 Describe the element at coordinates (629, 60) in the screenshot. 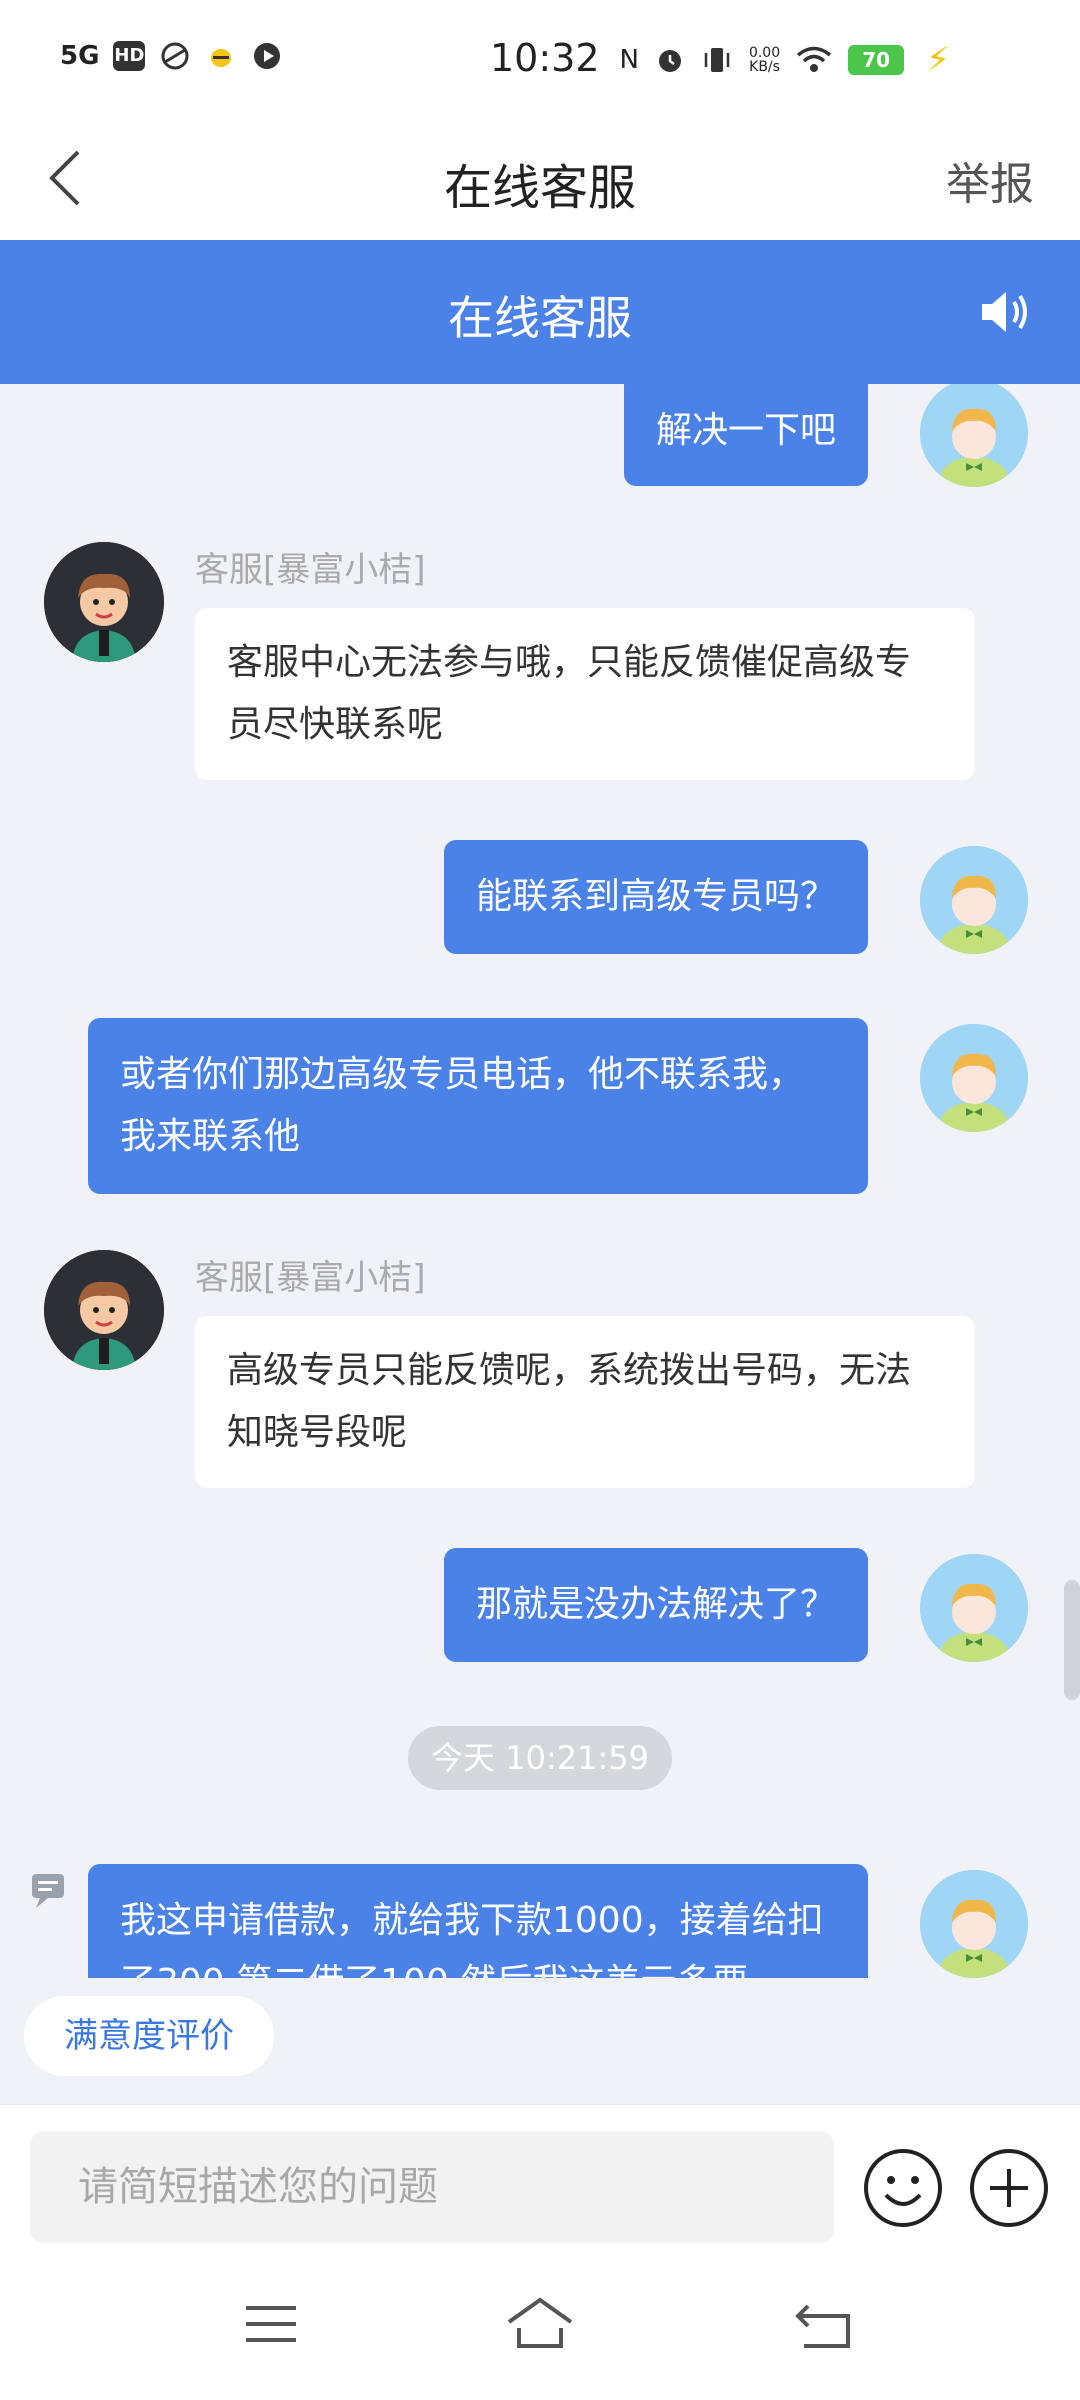

I see `nfc-icon: Ν` at that location.